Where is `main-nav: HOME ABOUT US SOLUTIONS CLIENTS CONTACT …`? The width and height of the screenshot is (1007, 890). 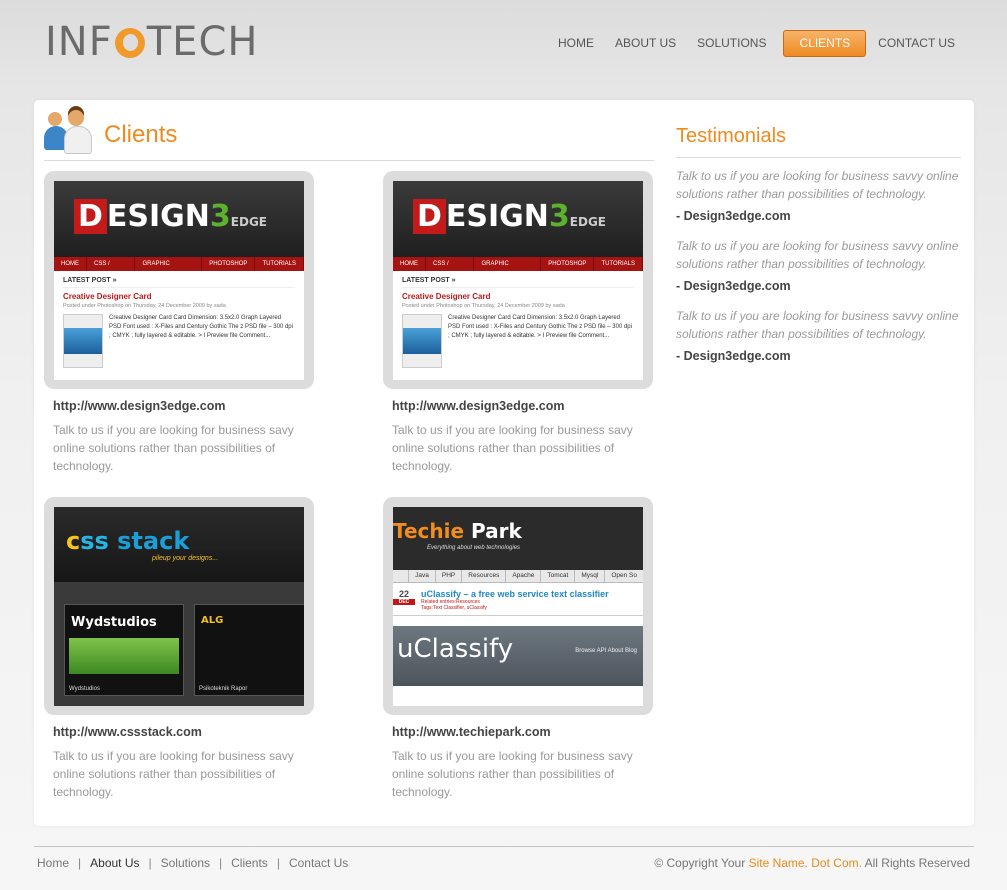 main-nav: HOME ABOUT US SOLUTIONS CLIENTS CONTACT … is located at coordinates (757, 43).